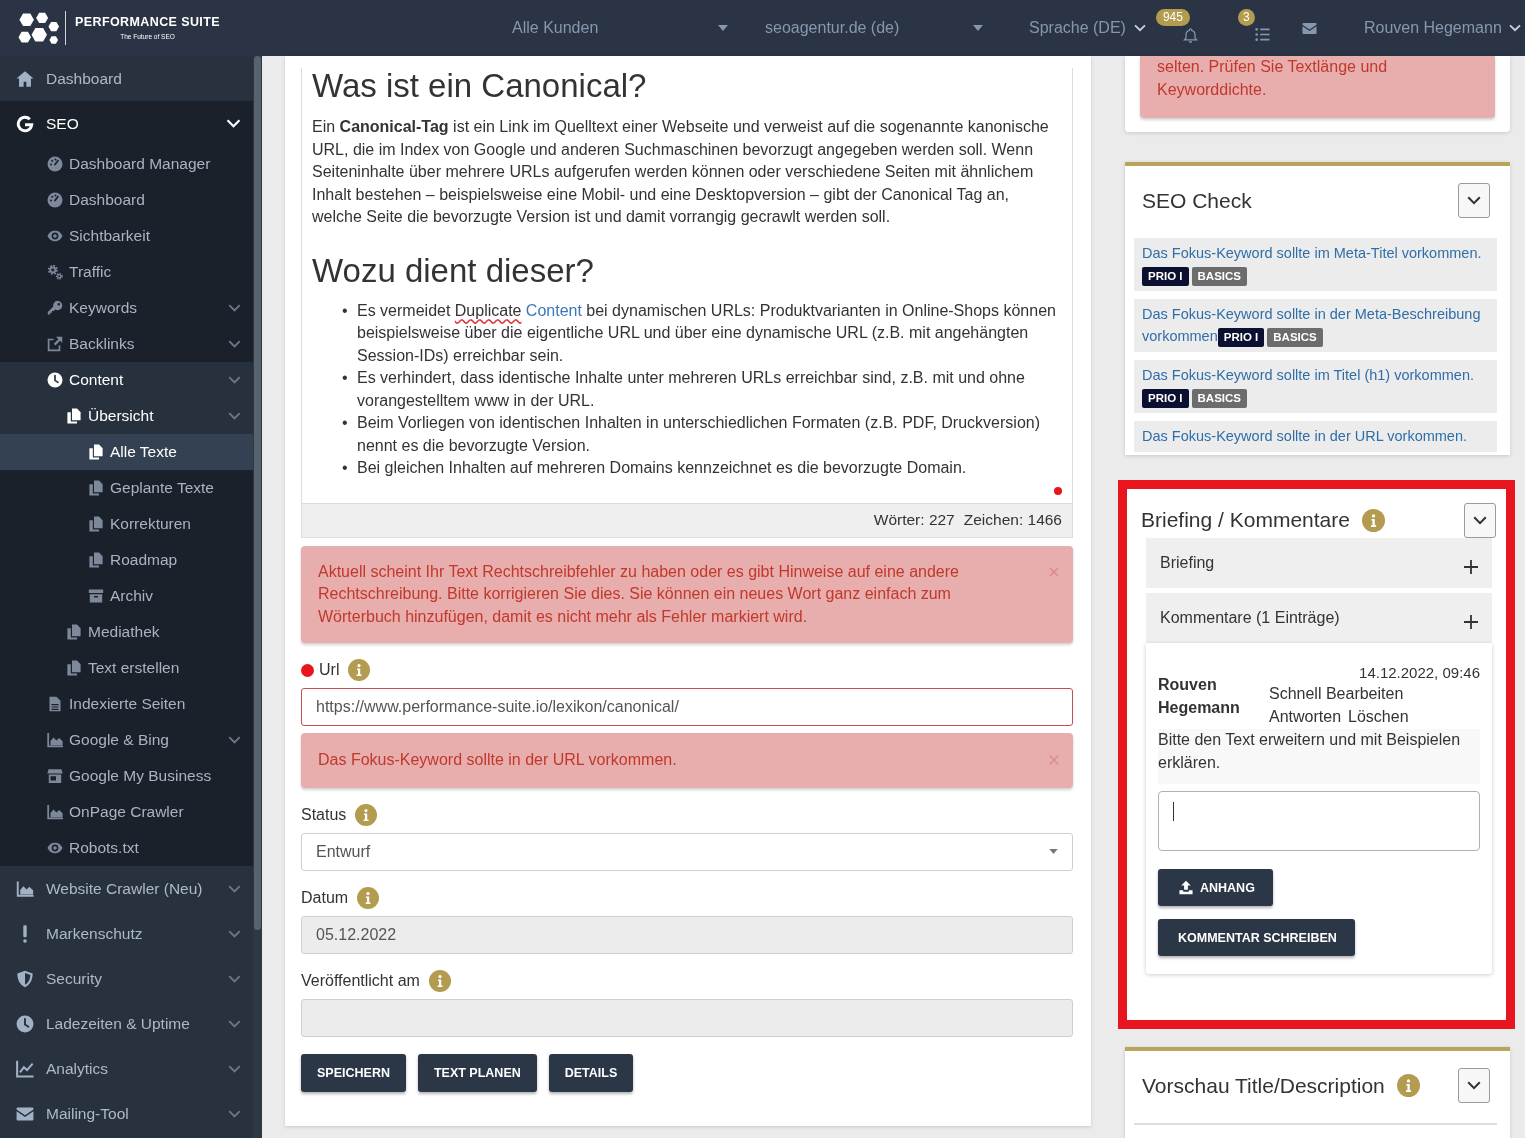 This screenshot has height=1138, width=1525. Describe the element at coordinates (1319, 618) in the screenshot. I see `accordion-header: Kommentare (1 Einträge)` at that location.